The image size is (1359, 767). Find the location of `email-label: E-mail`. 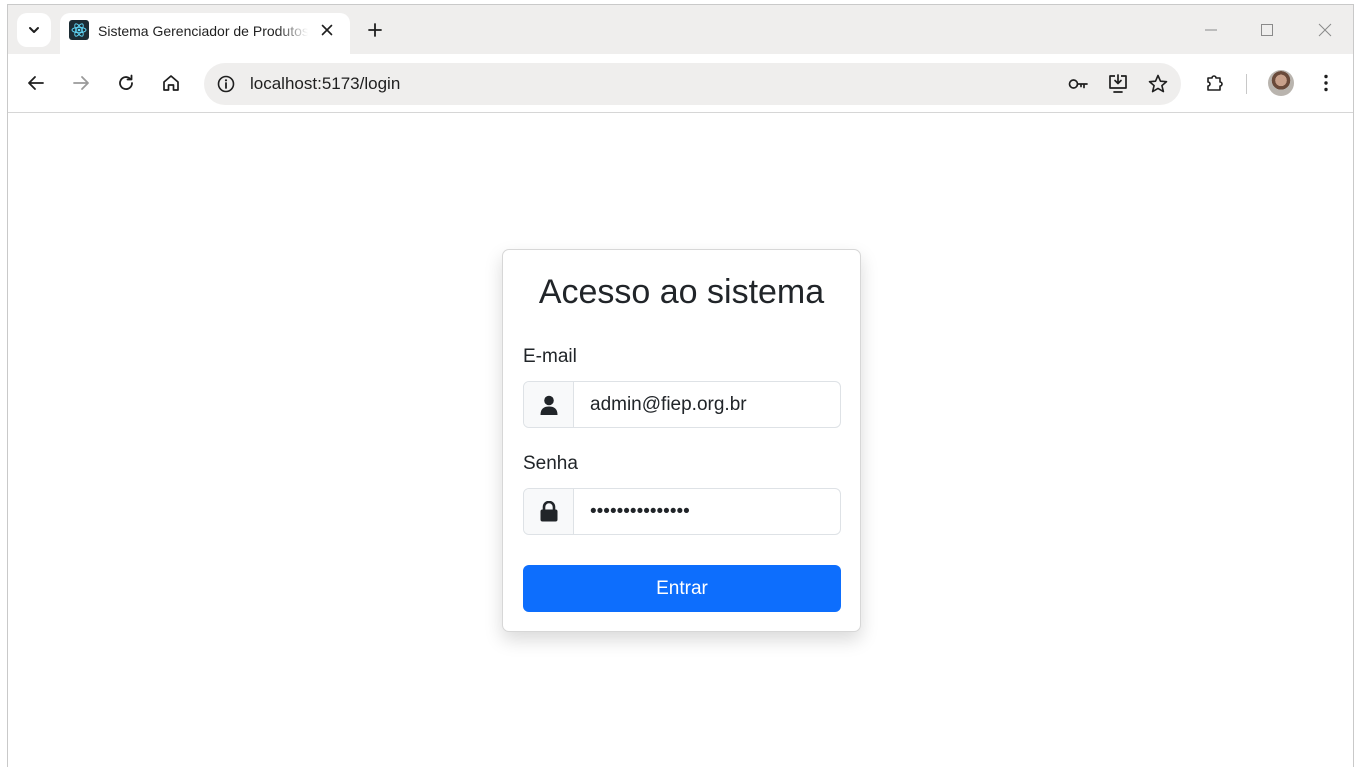

email-label: E-mail is located at coordinates (550, 356).